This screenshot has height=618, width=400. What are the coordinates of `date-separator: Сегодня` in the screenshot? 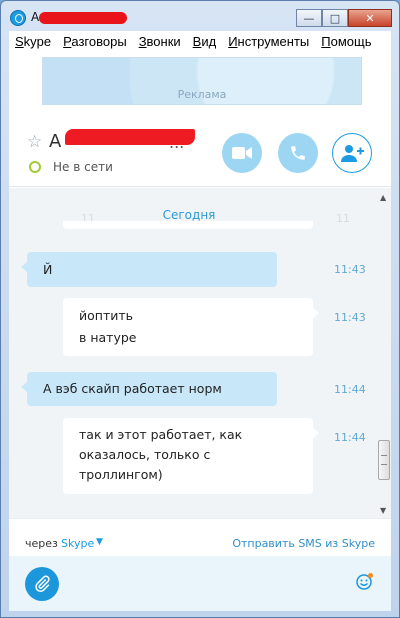 It's located at (189, 215).